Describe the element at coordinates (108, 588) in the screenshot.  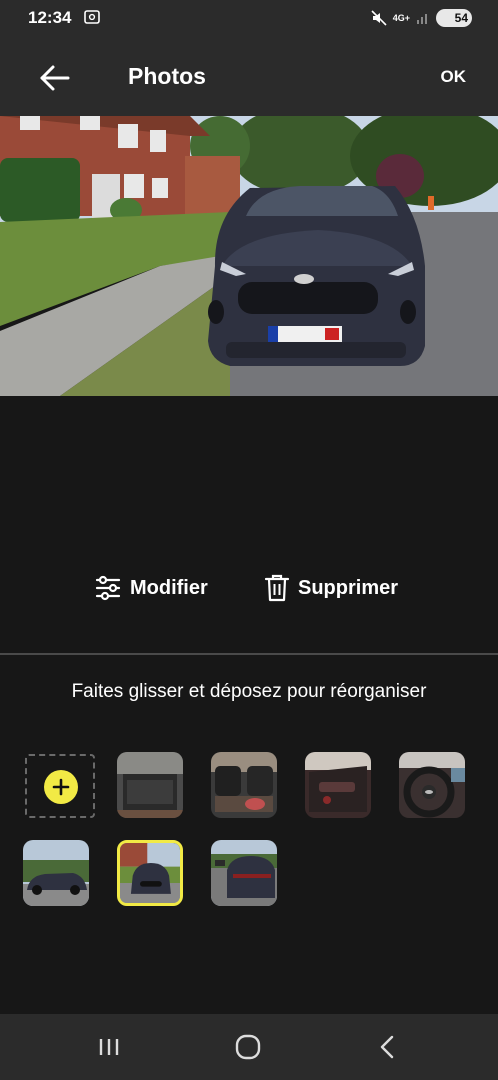
I see `sliders-icon` at that location.